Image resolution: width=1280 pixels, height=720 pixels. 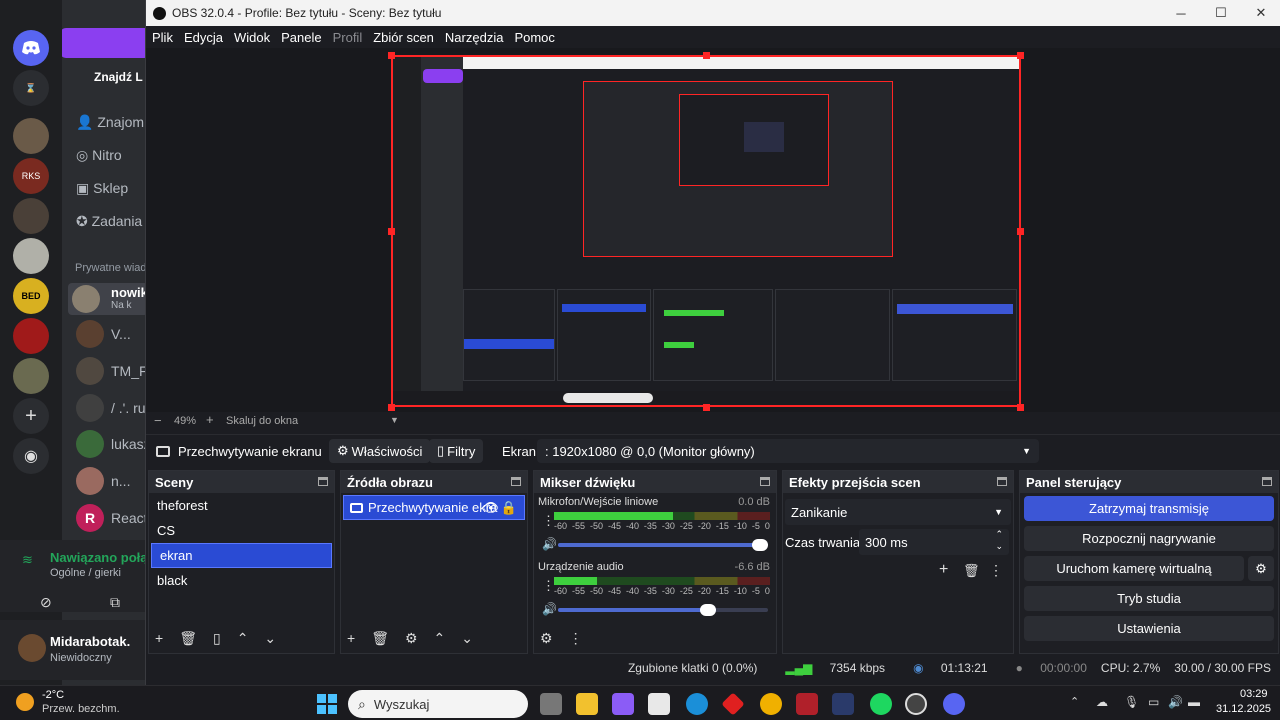 What do you see at coordinates (262, 421) in the screenshot?
I see `zoom-mode: Skaluj do okna` at bounding box center [262, 421].